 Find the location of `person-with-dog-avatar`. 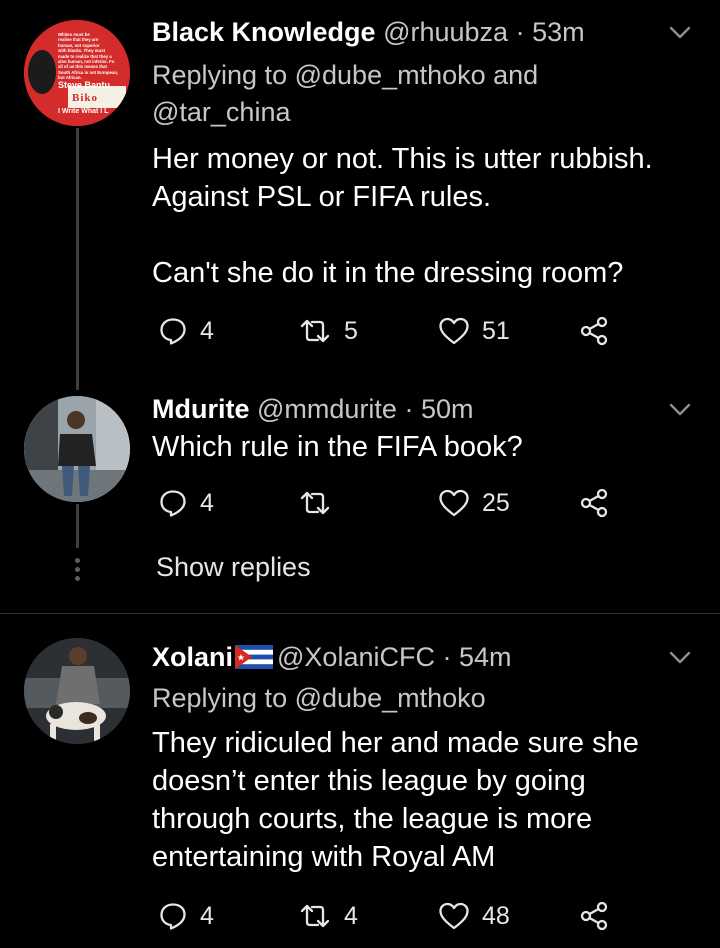

person-with-dog-avatar is located at coordinates (77, 691).